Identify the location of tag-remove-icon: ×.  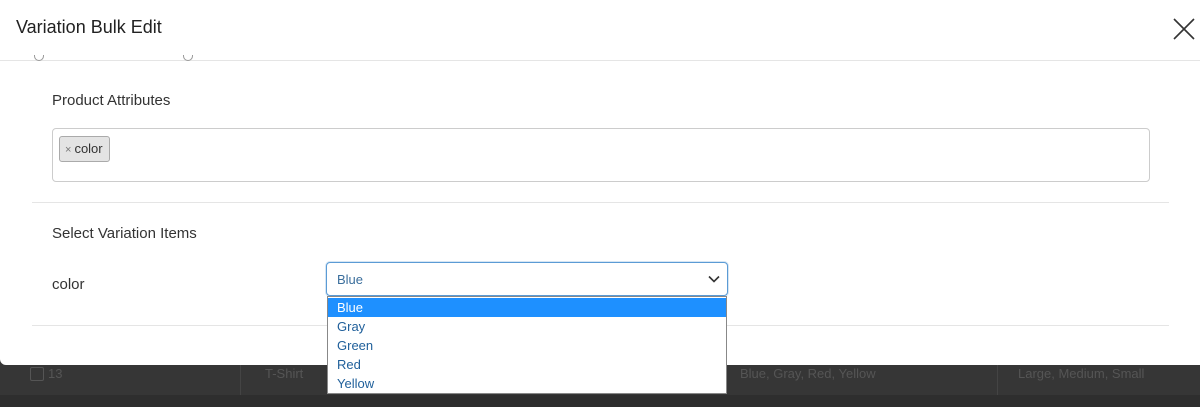
(68, 150).